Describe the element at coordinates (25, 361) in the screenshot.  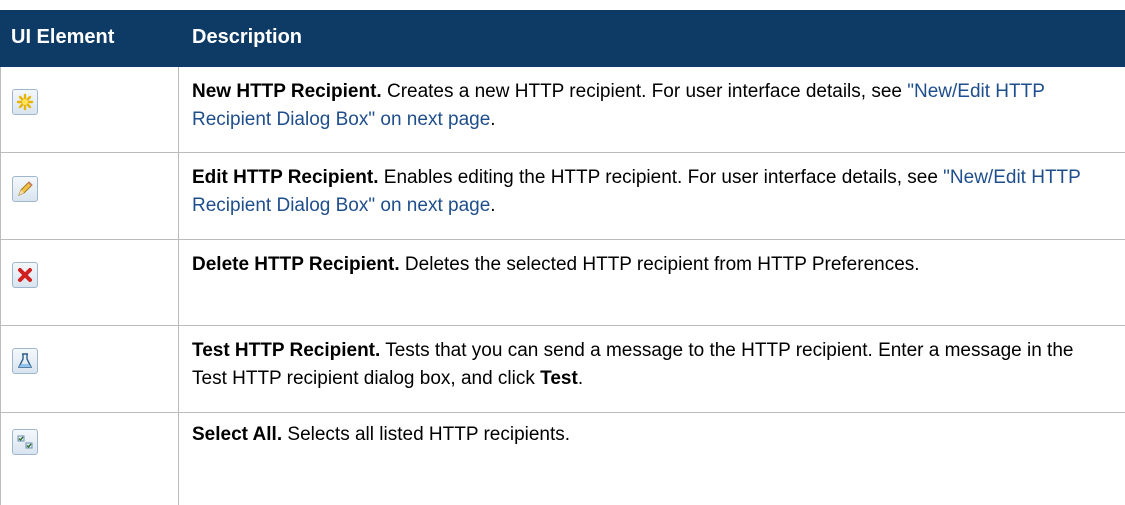
I see `test-flask-icon` at that location.